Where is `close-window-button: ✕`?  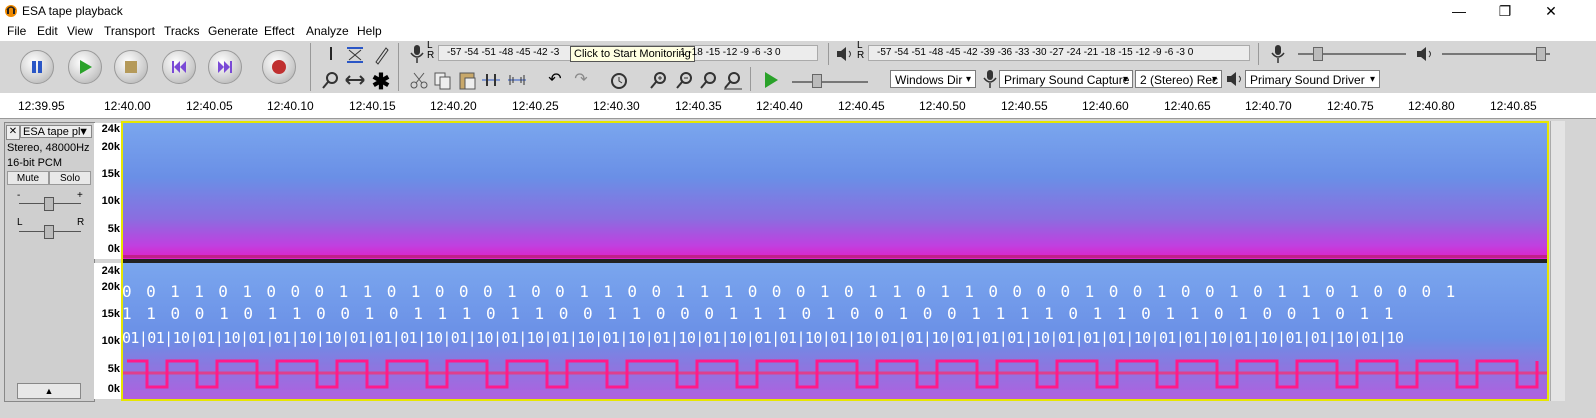 close-window-button: ✕ is located at coordinates (1551, 11).